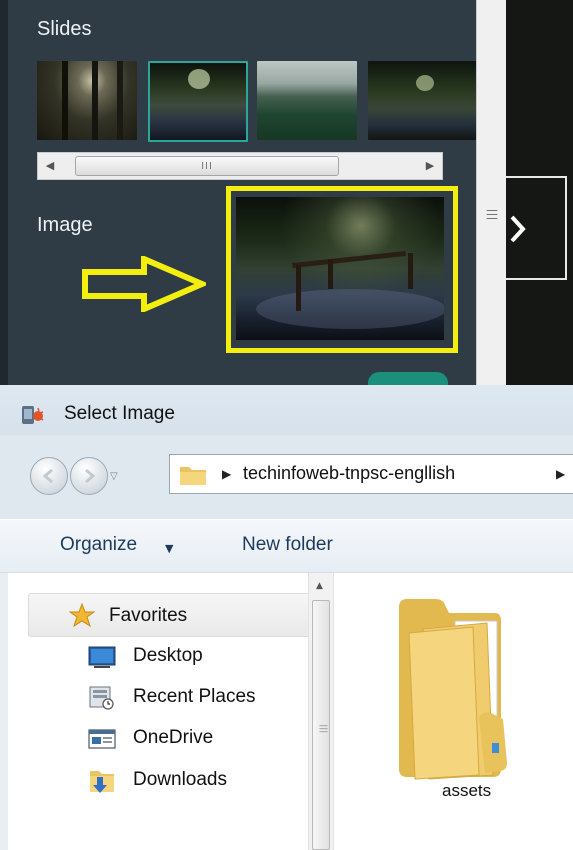 This screenshot has width=573, height=850. Describe the element at coordinates (33, 415) in the screenshot. I see `app-icon` at that location.